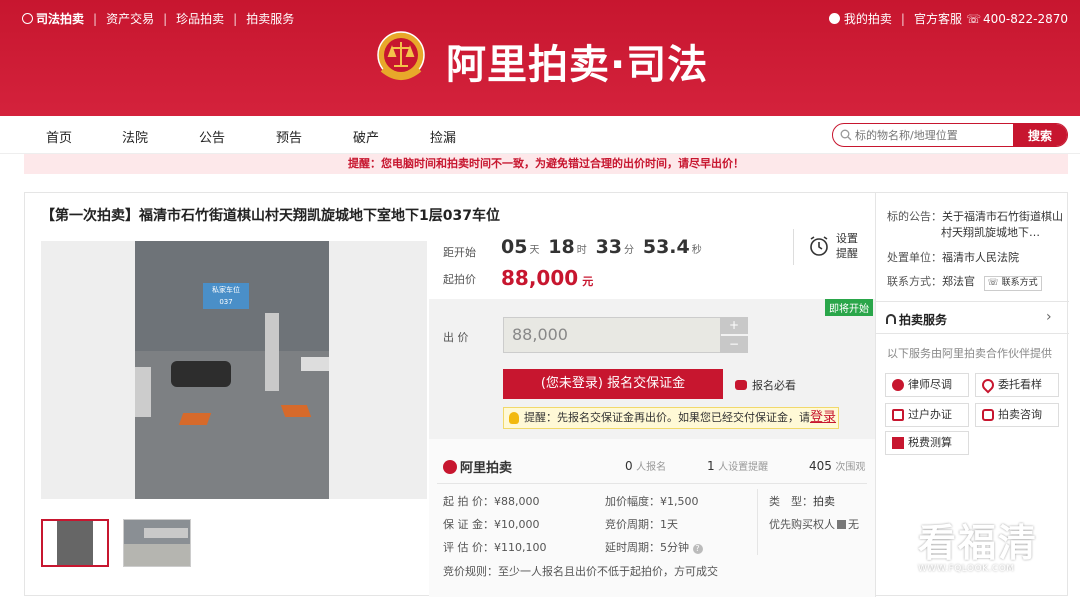 This screenshot has width=1080, height=608. Describe the element at coordinates (847, 253) in the screenshot. I see `reminder-line2: 提醒` at that location.